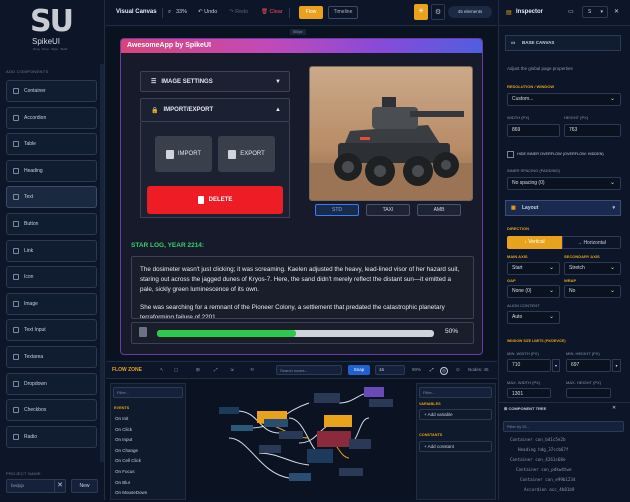  What do you see at coordinates (131, 492) in the screenshot?
I see `event-item: On MouseDown` at bounding box center [131, 492].